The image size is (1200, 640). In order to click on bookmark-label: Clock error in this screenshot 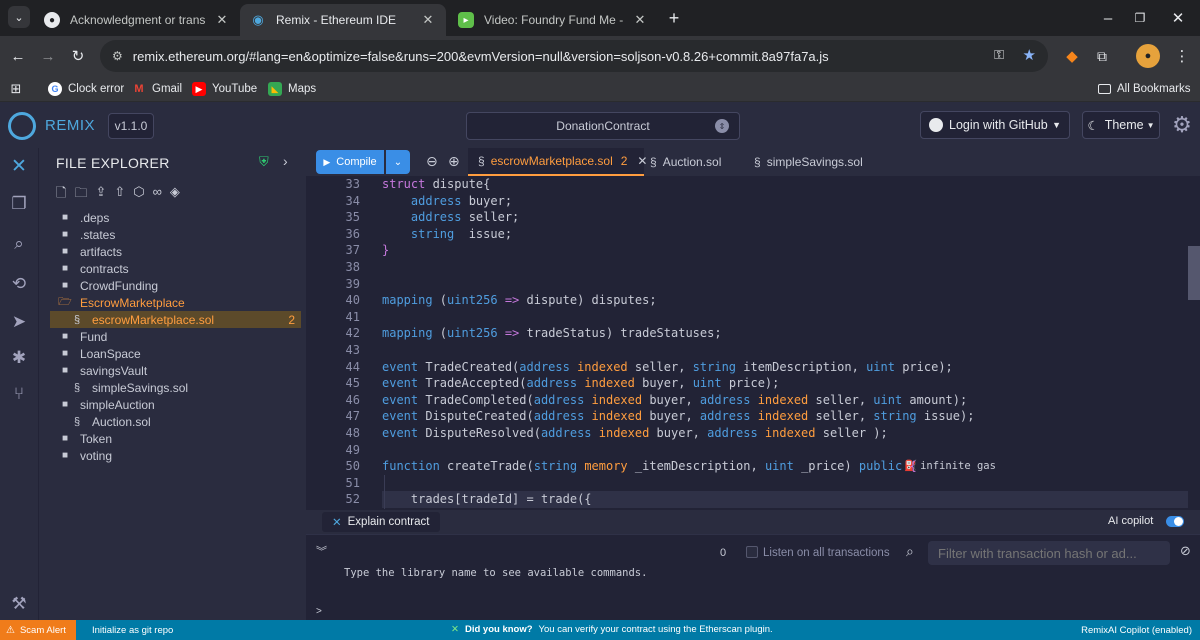, I will do `click(96, 89)`.